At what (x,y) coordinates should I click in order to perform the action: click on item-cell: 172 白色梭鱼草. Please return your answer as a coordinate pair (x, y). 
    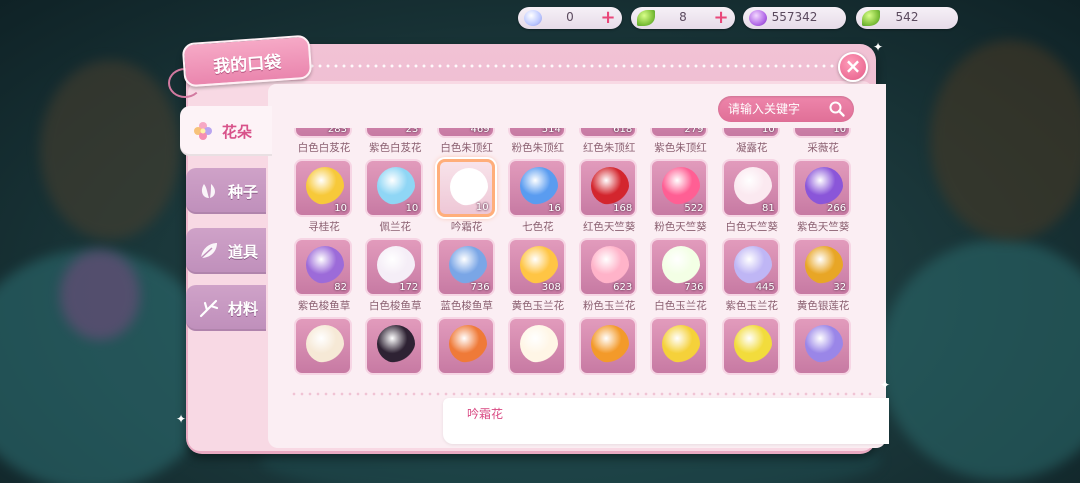
    Looking at the image, I should click on (393, 275).